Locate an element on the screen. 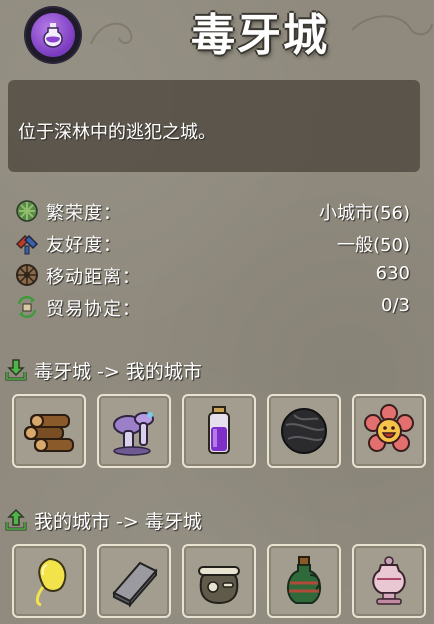 The width and height of the screenshot is (434, 624). import-slot-mushroom is located at coordinates (134, 431).